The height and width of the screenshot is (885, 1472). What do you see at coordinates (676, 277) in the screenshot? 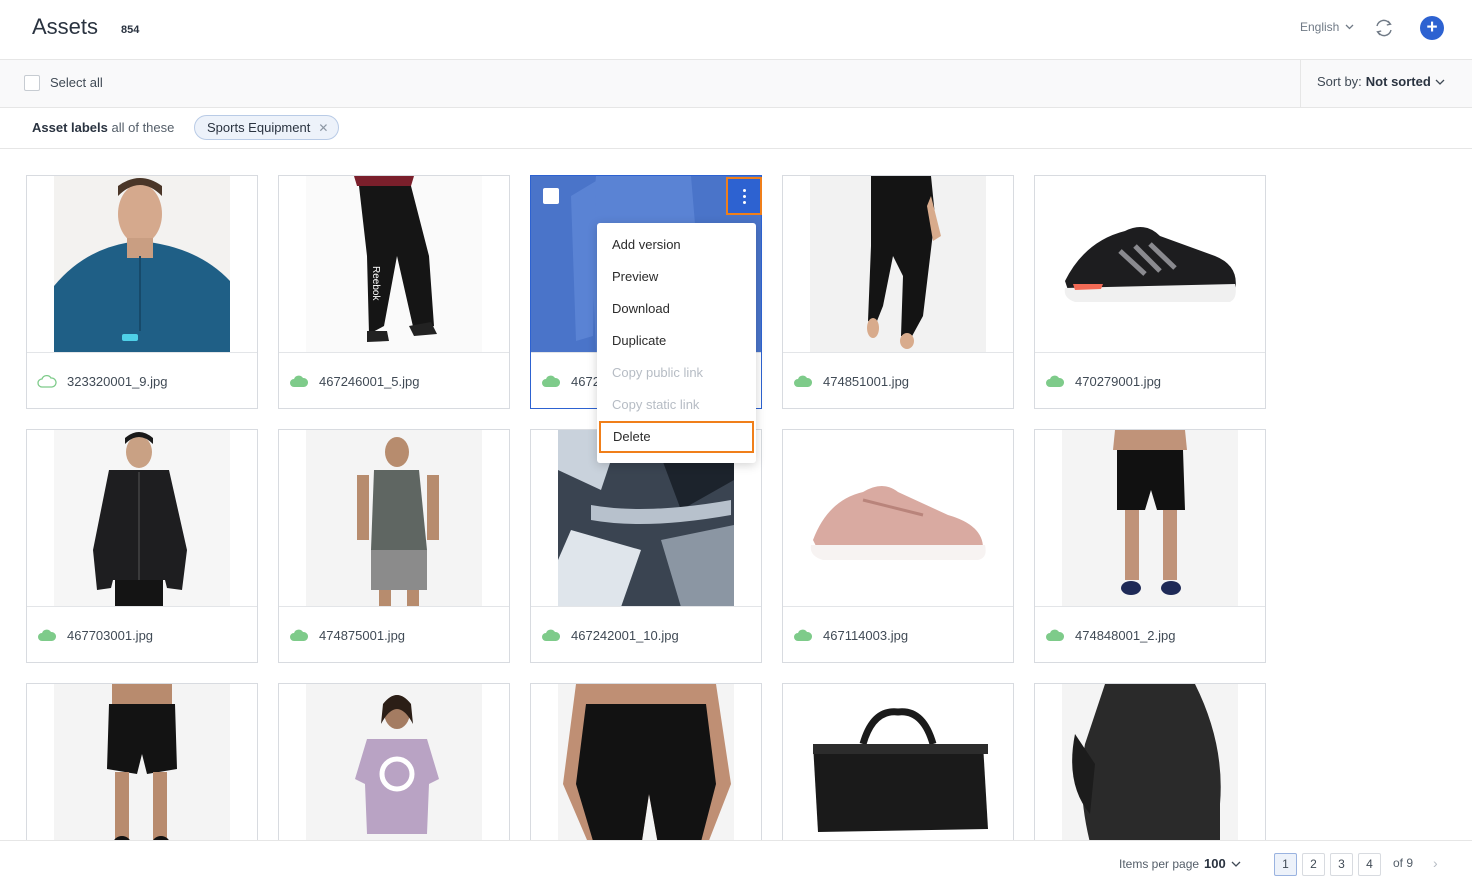
I see `menu-item-preview: Preview` at bounding box center [676, 277].